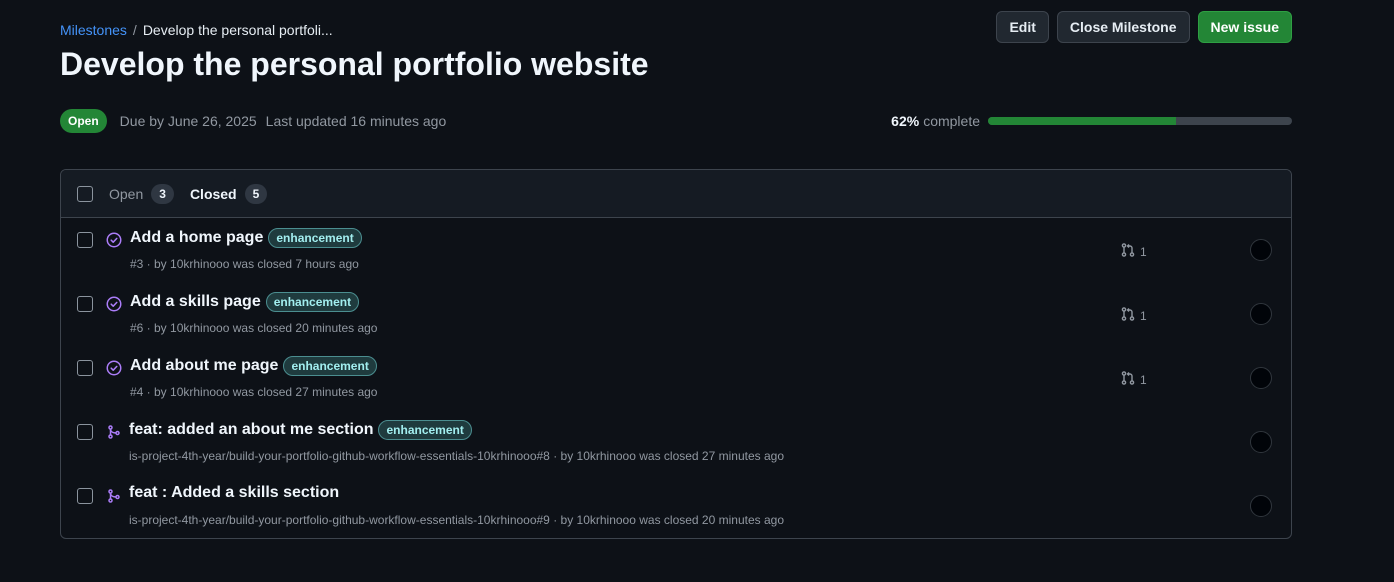  I want to click on new-issue-button: New issue, so click(1244, 27).